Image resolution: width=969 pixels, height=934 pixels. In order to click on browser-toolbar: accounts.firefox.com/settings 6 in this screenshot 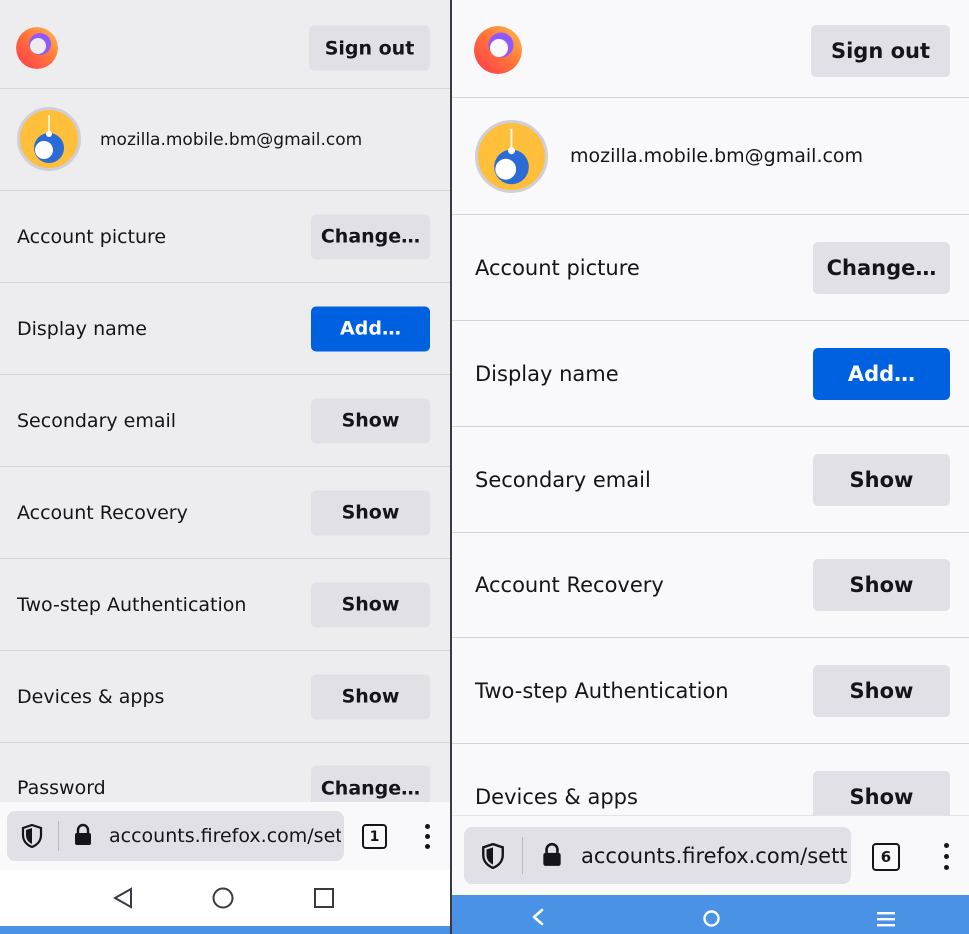, I will do `click(710, 855)`.